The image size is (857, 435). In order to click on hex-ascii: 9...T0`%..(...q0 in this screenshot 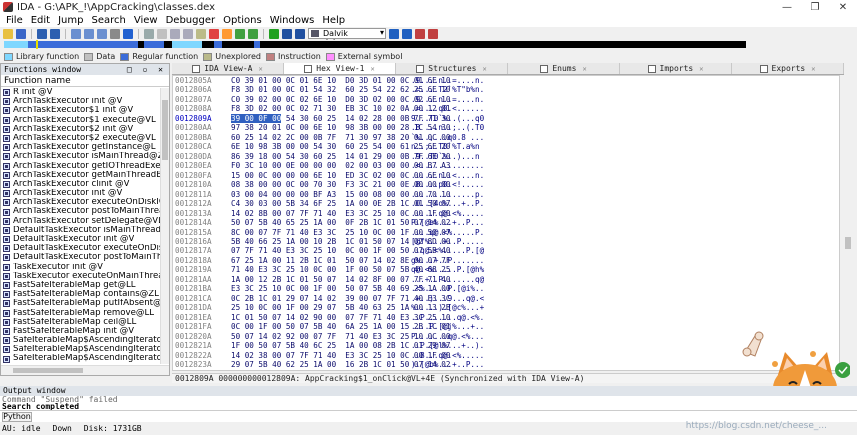, I will do `click(447, 118)`.